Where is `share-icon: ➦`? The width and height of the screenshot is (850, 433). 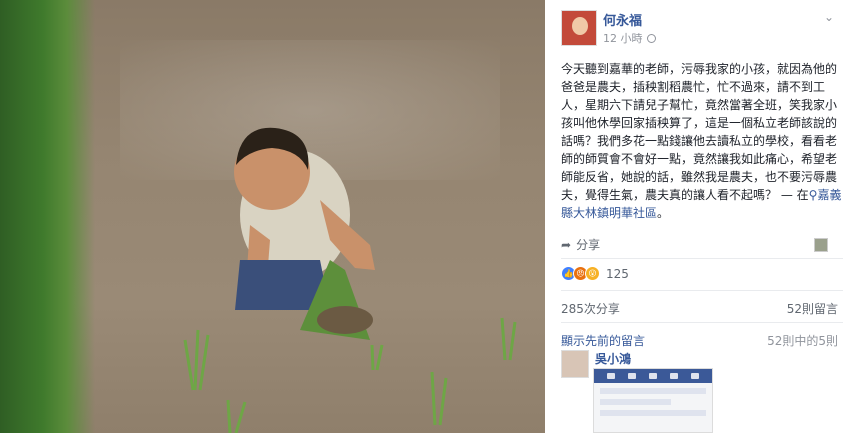 share-icon: ➦ is located at coordinates (566, 244).